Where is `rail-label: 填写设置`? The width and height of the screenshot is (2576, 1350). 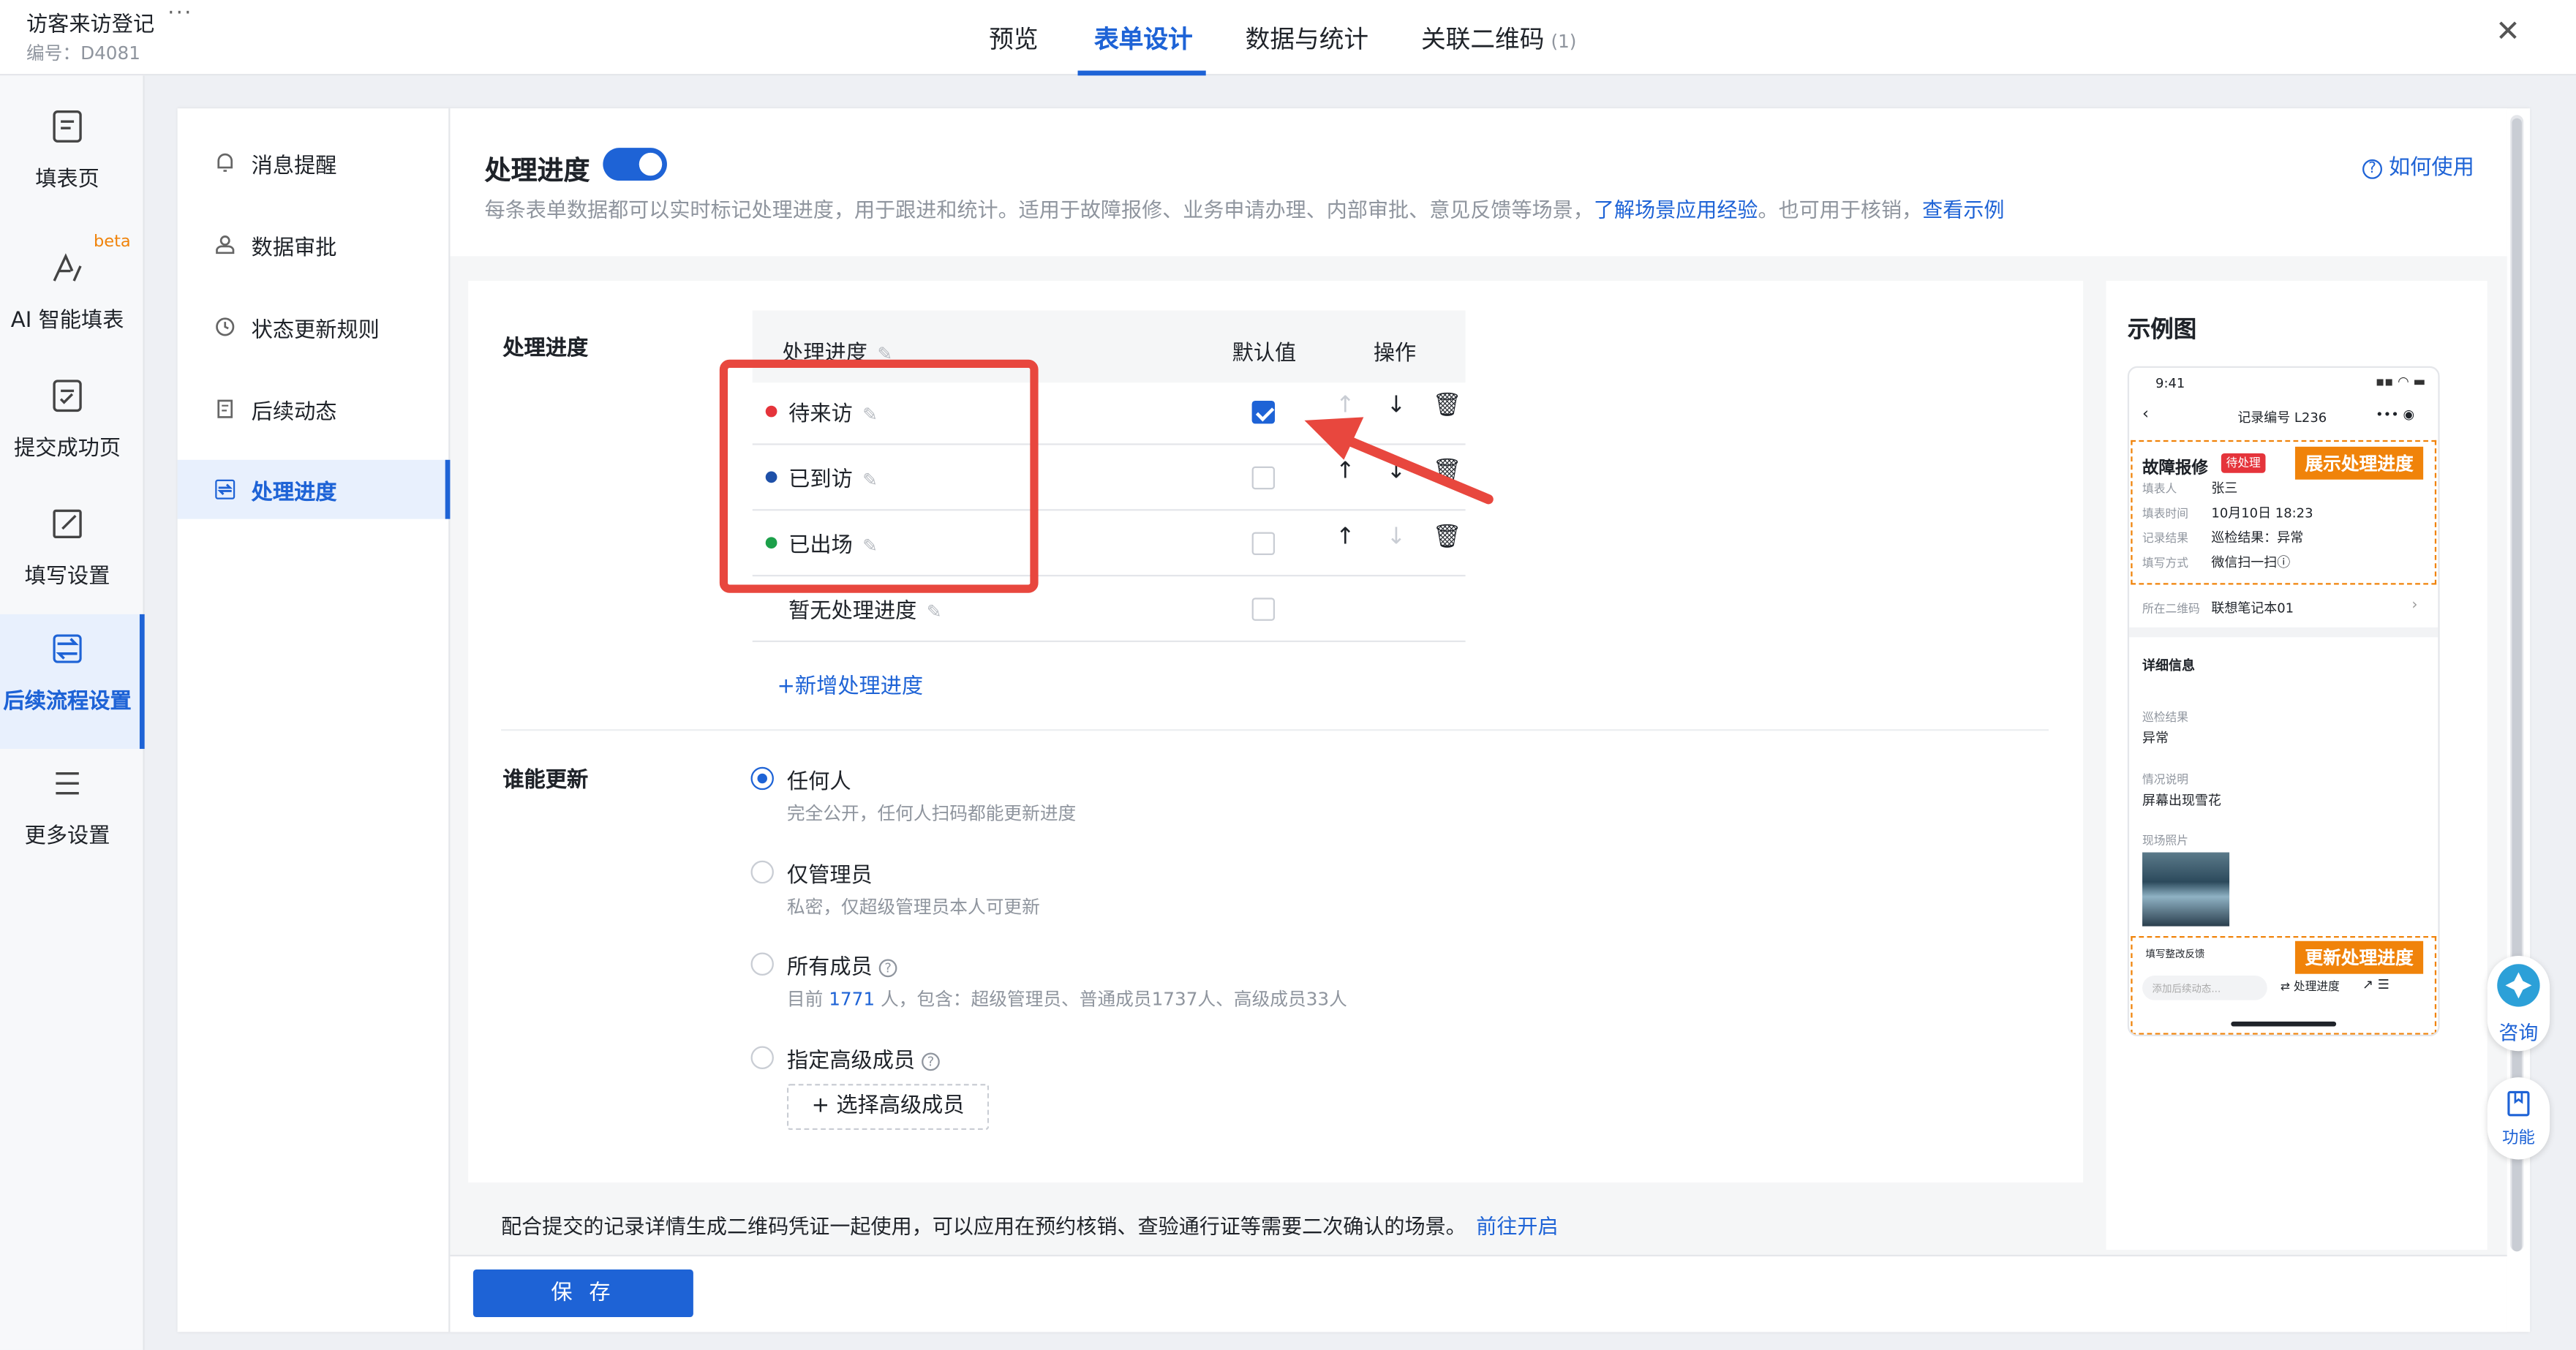 rail-label: 填写设置 is located at coordinates (67, 577).